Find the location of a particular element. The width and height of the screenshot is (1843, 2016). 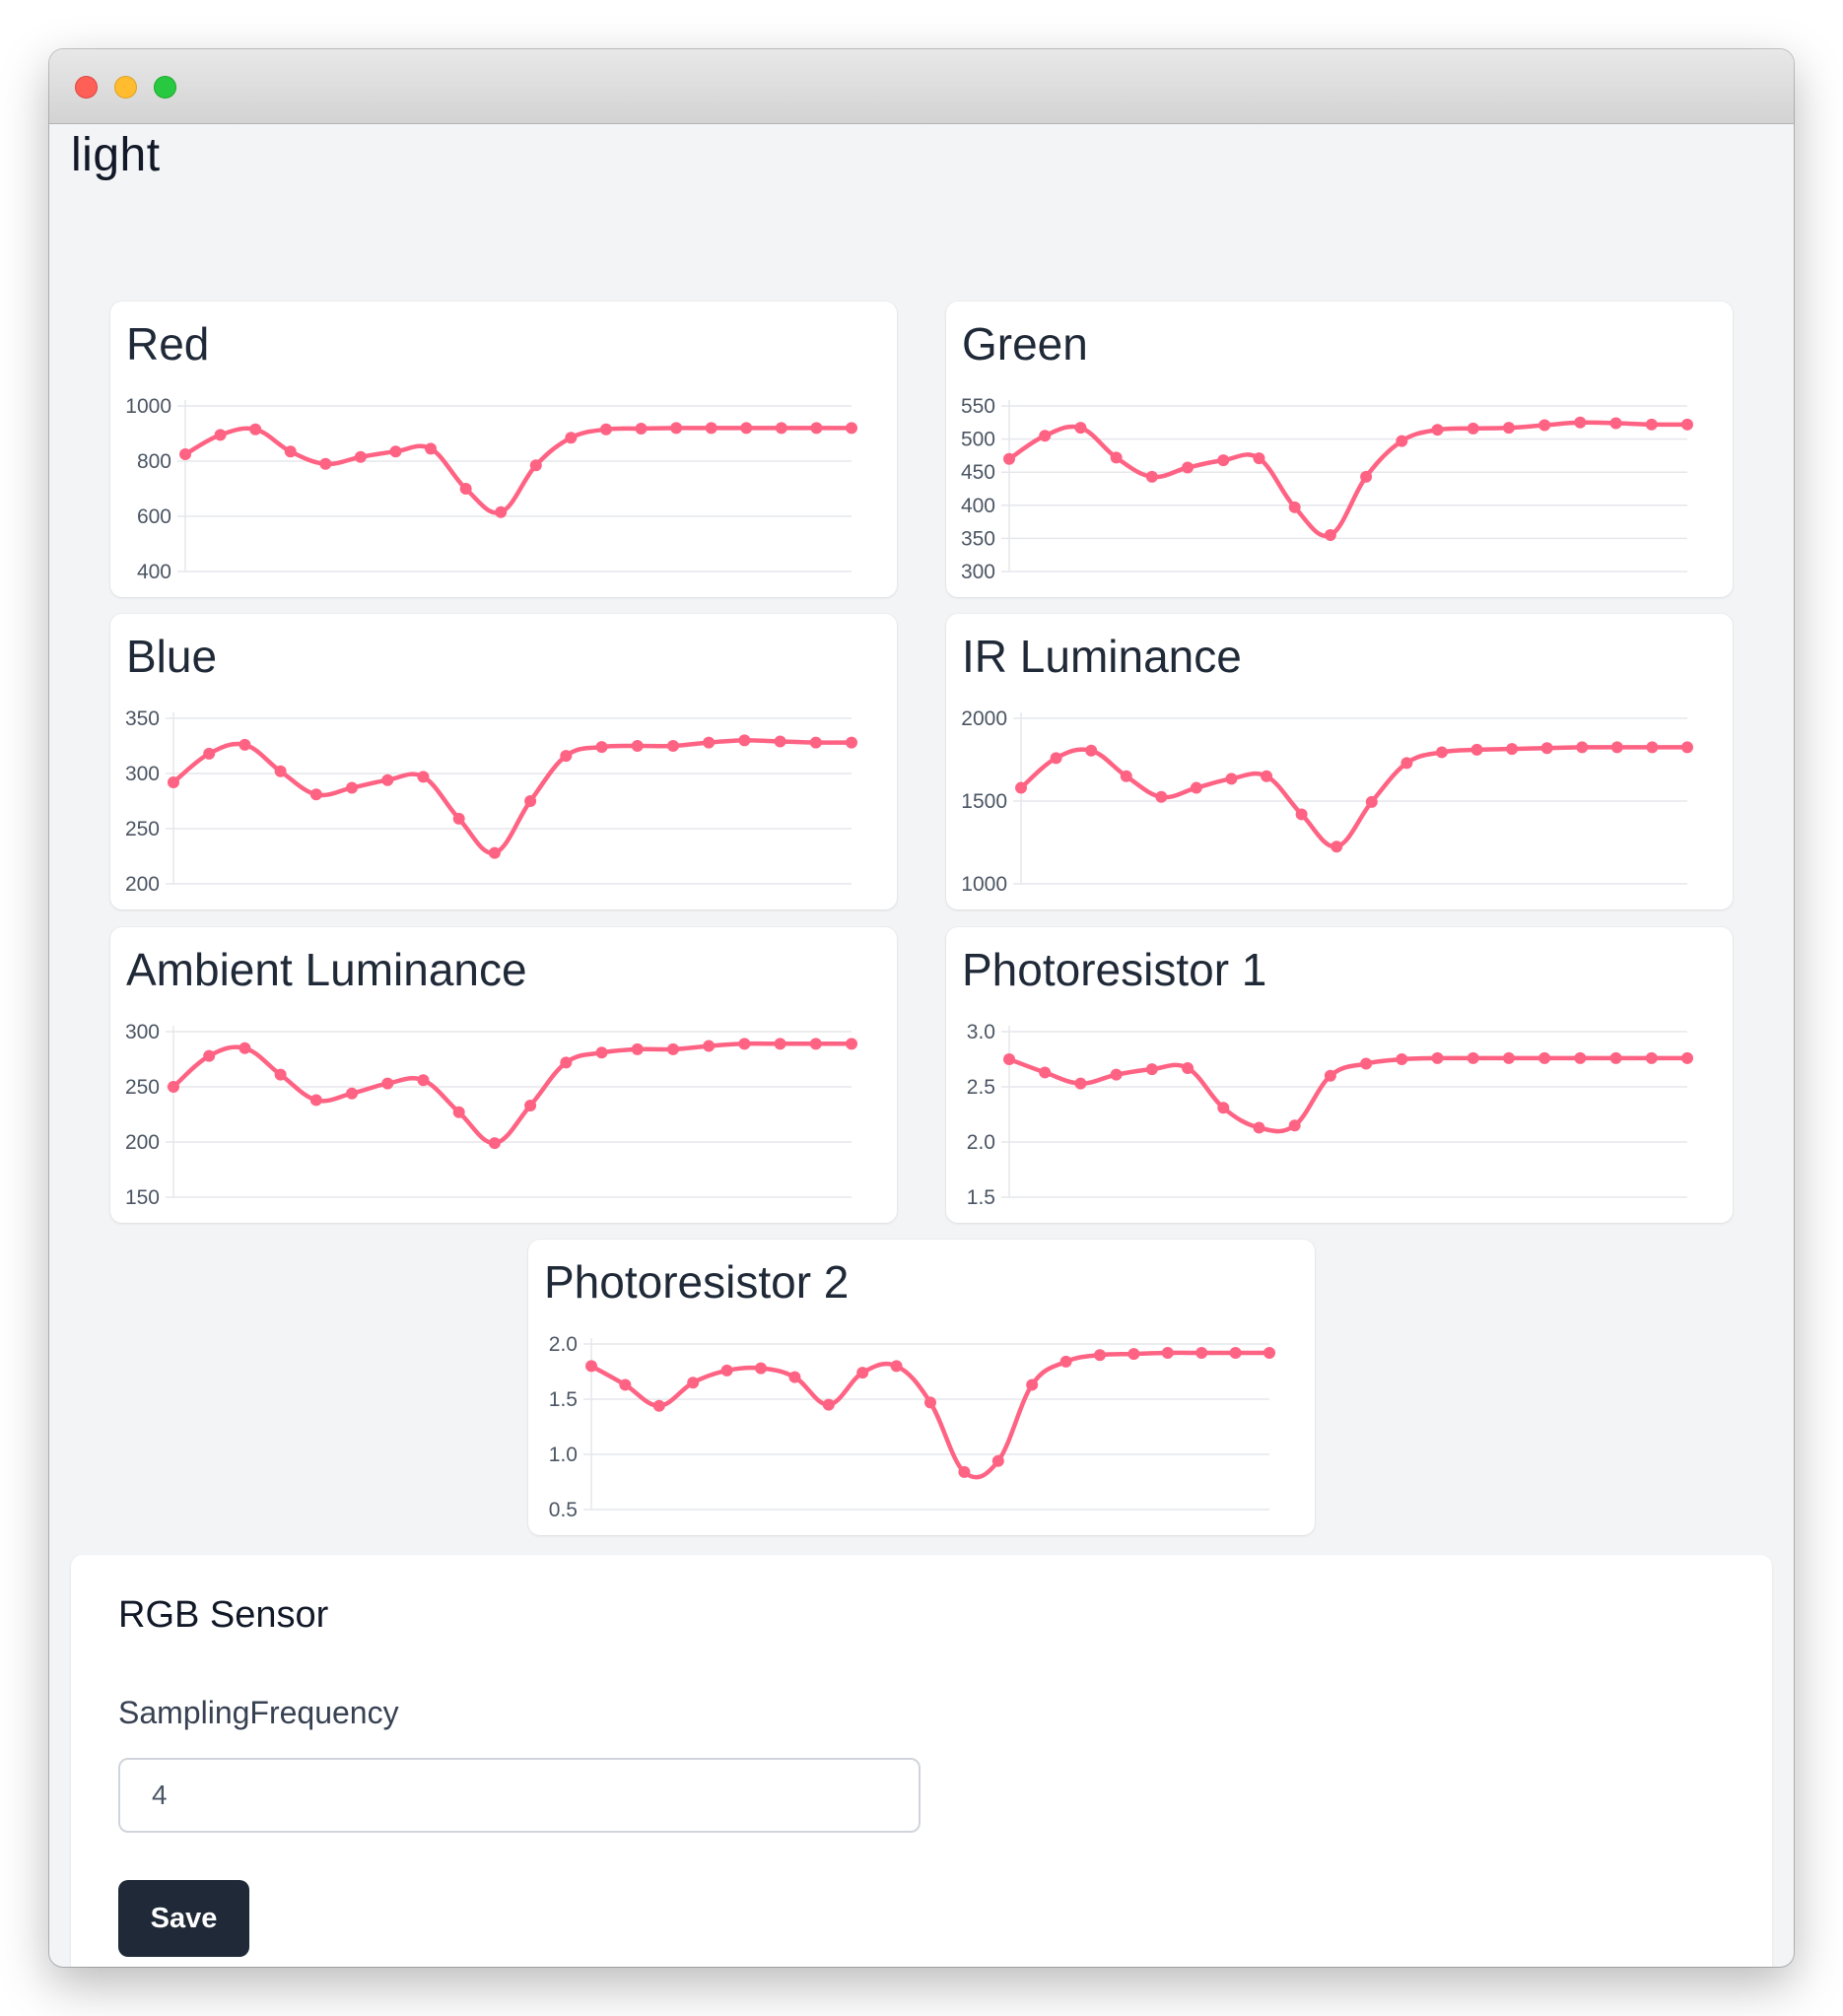

chart-card-ir-luminance: IR Luminance 2000 1500 1000 is located at coordinates (1339, 761).